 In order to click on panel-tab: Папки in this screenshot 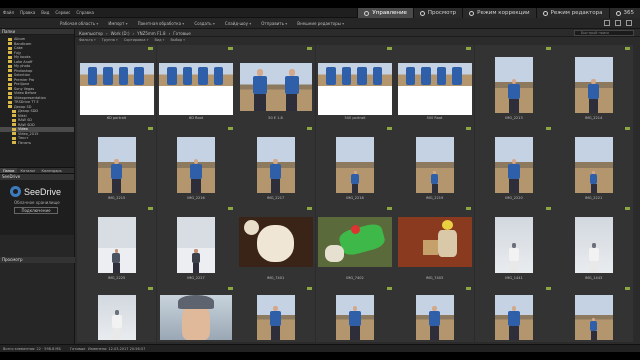, I will do `click(9, 170)`.